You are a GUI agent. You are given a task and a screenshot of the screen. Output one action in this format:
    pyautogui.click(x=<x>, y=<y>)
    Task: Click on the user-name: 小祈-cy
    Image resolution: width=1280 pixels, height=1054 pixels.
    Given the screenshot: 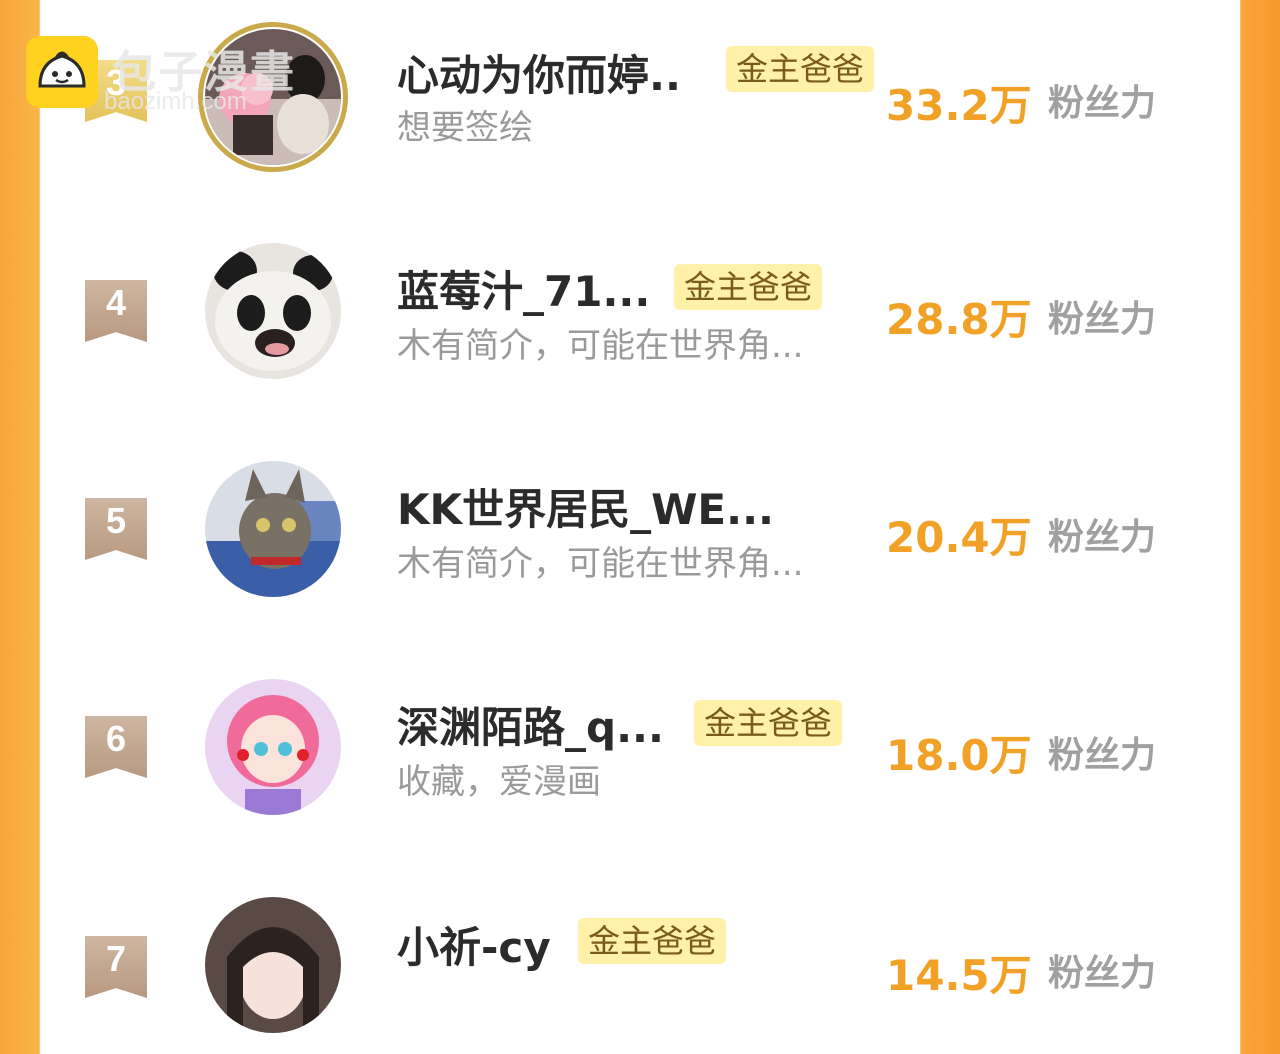 What is the action you would take?
    pyautogui.click(x=474, y=944)
    